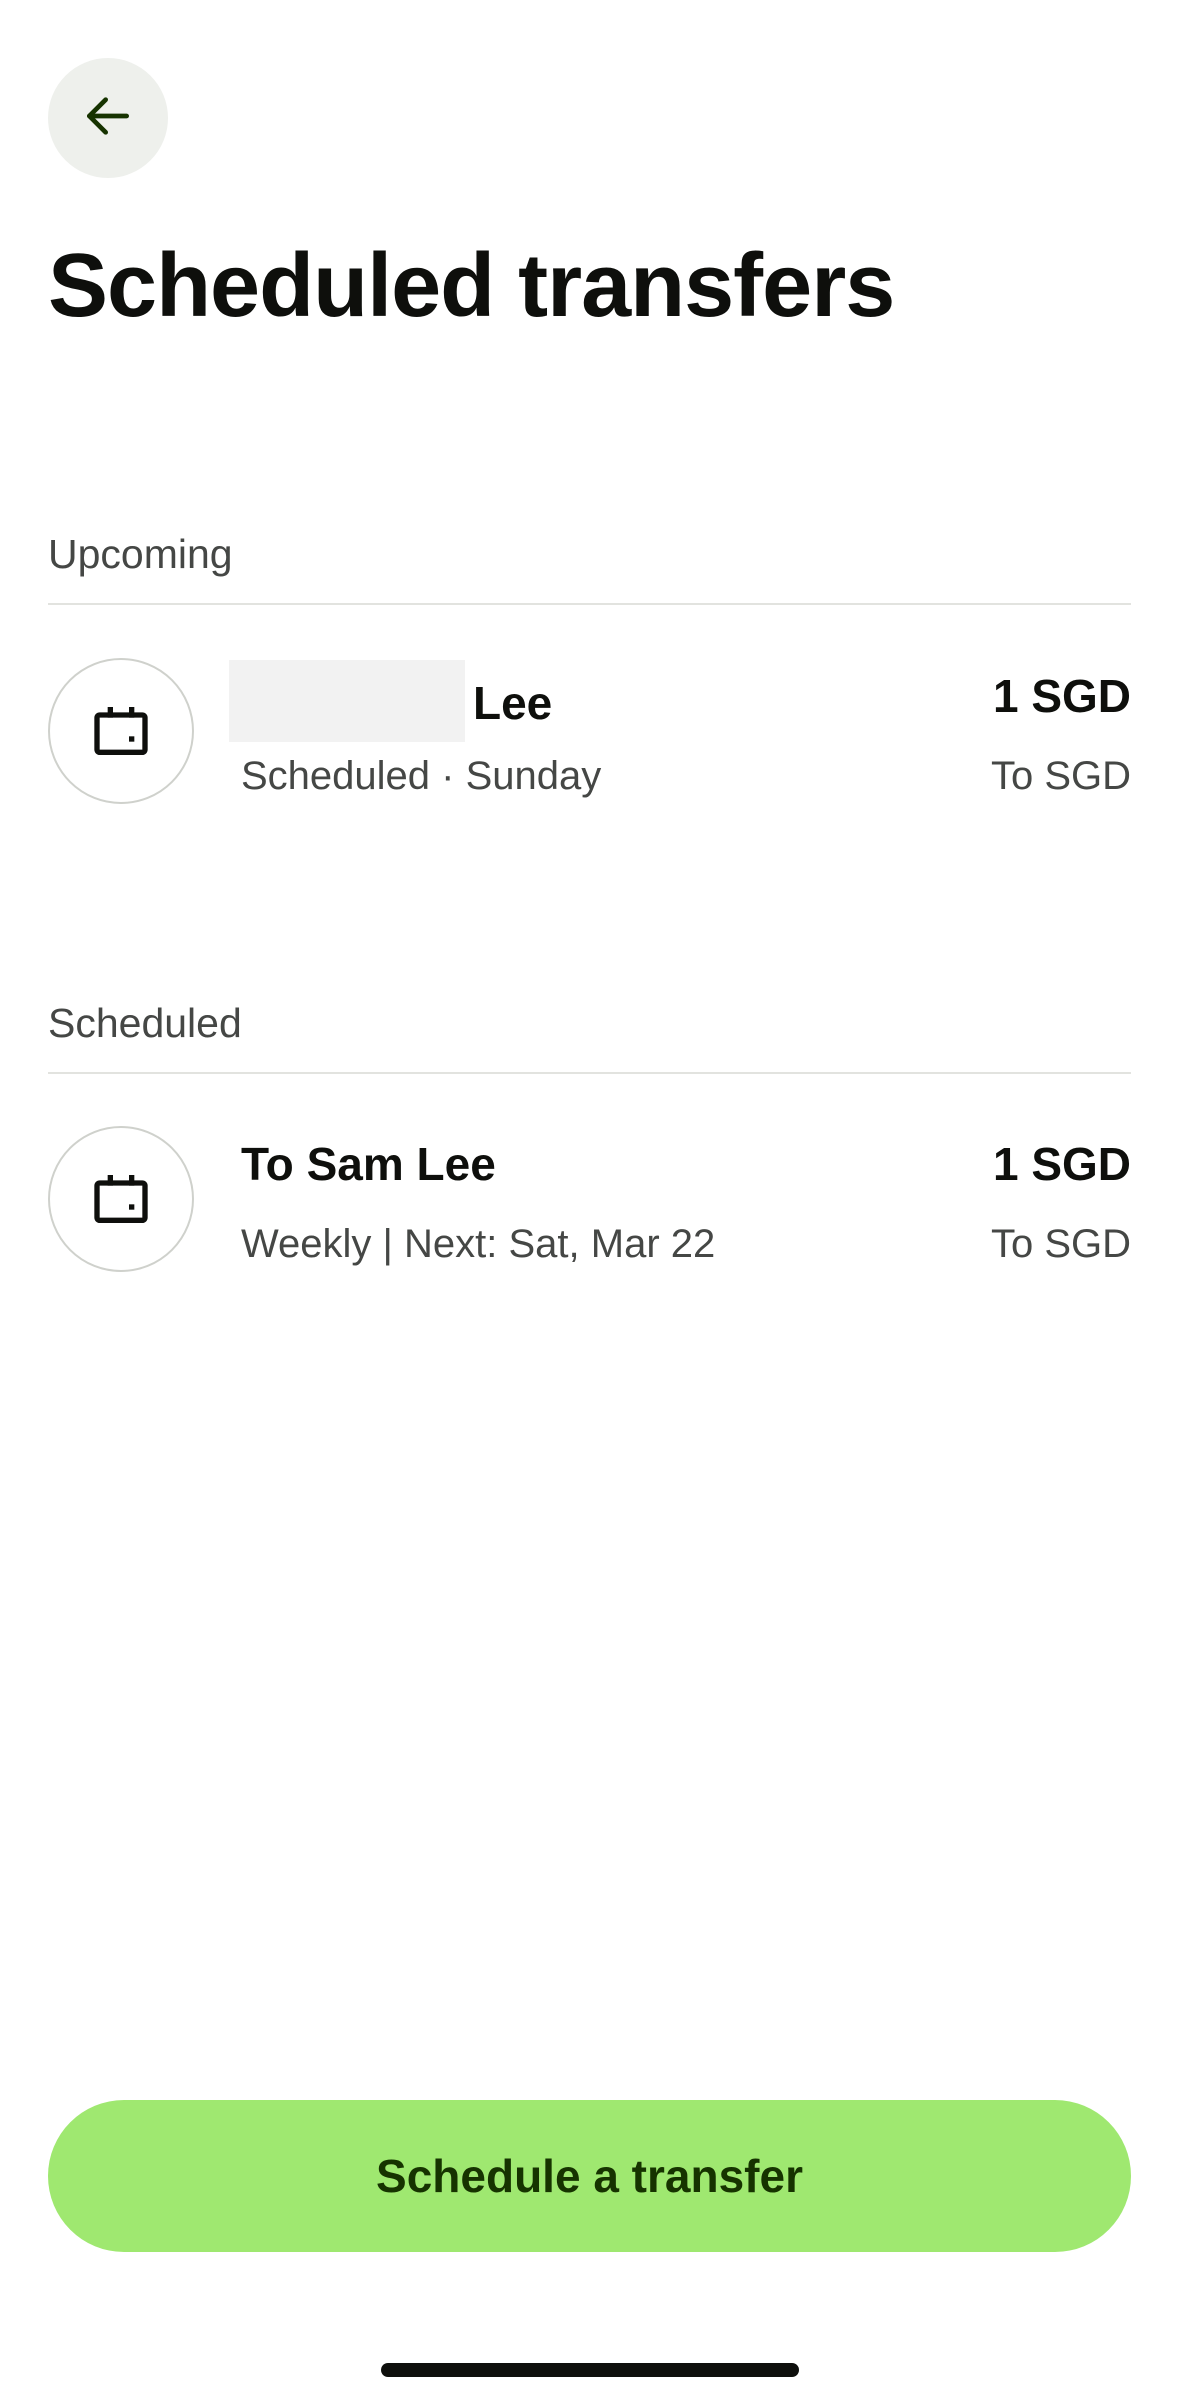 This screenshot has height=2396, width=1179. Describe the element at coordinates (513, 703) in the screenshot. I see `recipient-name-text: Lee` at that location.